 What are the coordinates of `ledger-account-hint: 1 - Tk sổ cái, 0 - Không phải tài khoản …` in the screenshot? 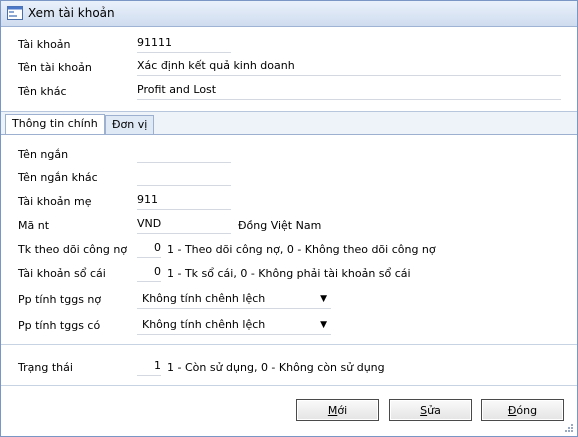 It's located at (289, 273).